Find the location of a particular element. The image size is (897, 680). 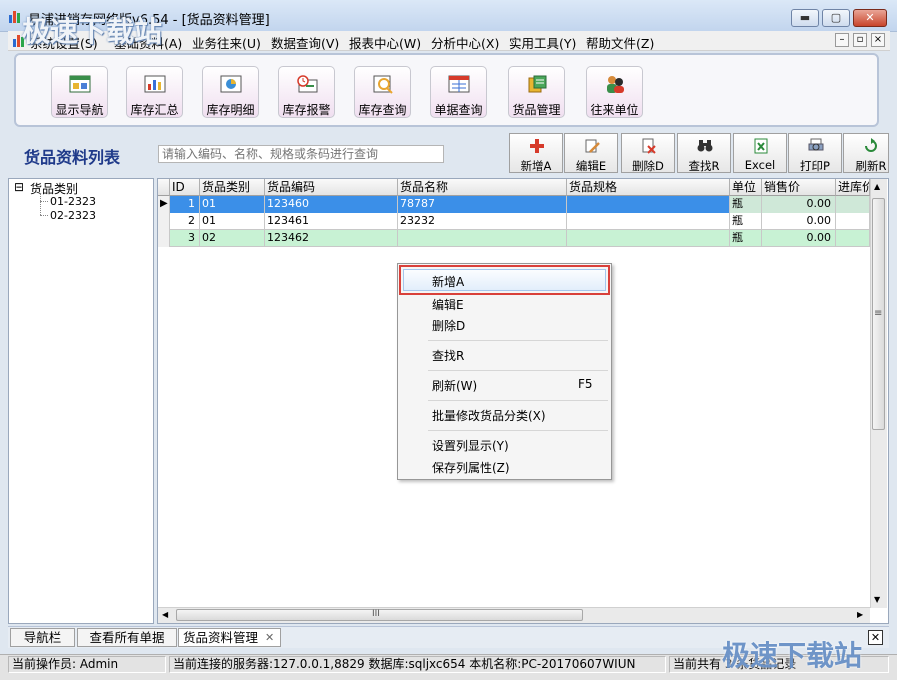

menu-help: 帮助文件(Z) is located at coordinates (620, 42).